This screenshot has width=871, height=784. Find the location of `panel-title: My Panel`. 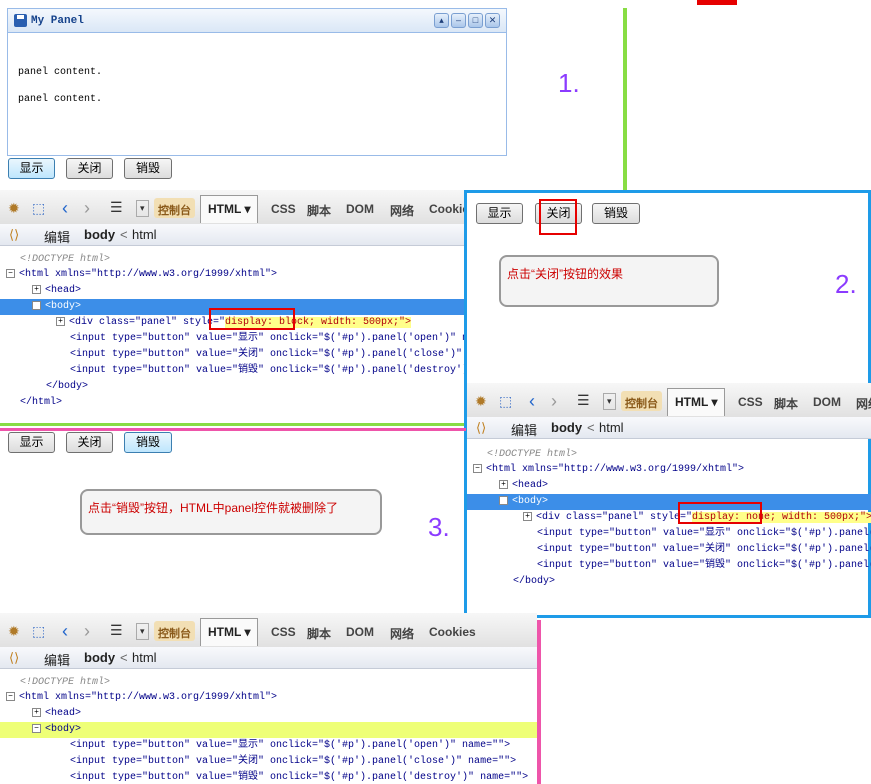

panel-title: My Panel is located at coordinates (57, 20).